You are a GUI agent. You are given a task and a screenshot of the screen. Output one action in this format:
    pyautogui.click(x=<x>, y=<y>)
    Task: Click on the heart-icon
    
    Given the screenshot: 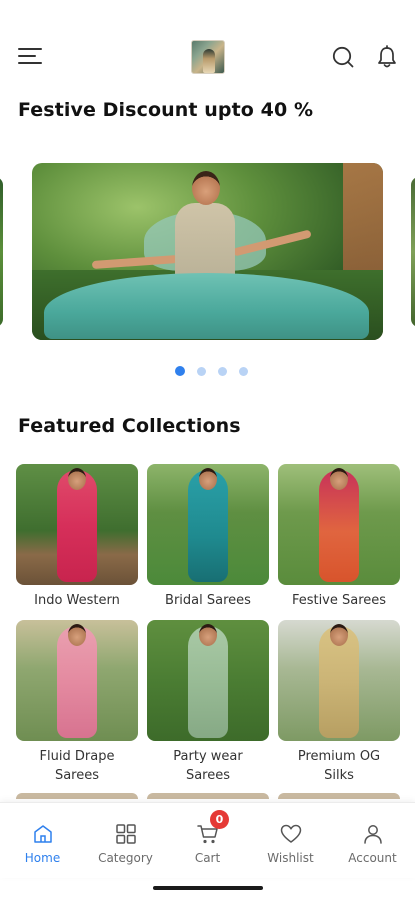 What is the action you would take?
    pyautogui.click(x=290, y=833)
    